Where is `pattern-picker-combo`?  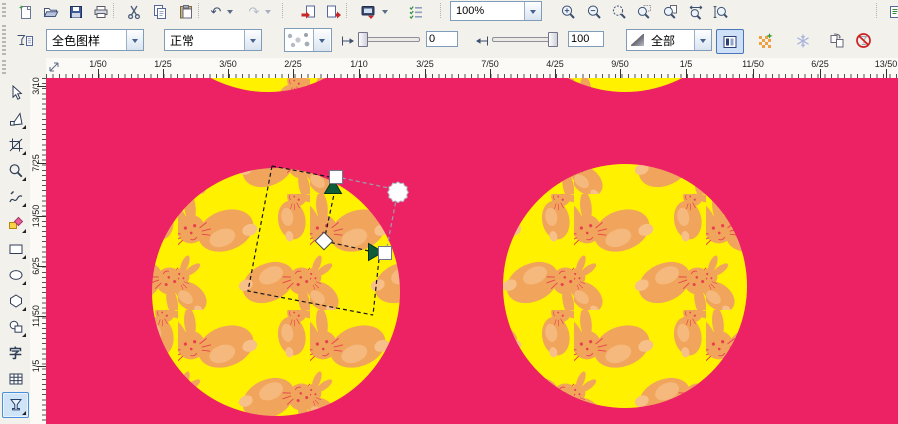
pattern-picker-combo is located at coordinates (308, 40).